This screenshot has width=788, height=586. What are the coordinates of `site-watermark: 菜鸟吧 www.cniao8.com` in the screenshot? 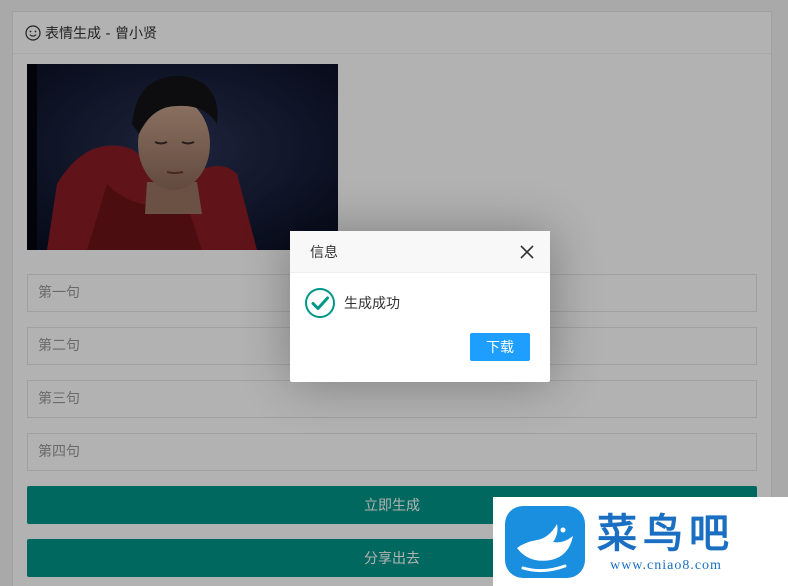 It's located at (640, 541).